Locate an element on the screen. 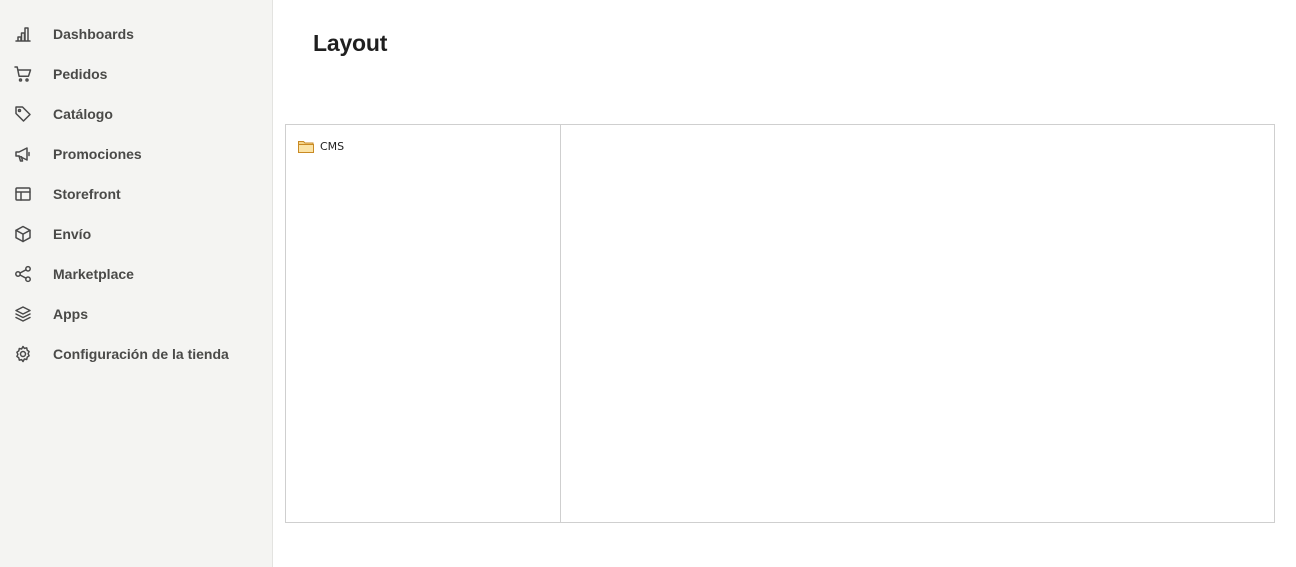 The height and width of the screenshot is (567, 1296). sidebar-item-envio: Envío is located at coordinates (136, 234).